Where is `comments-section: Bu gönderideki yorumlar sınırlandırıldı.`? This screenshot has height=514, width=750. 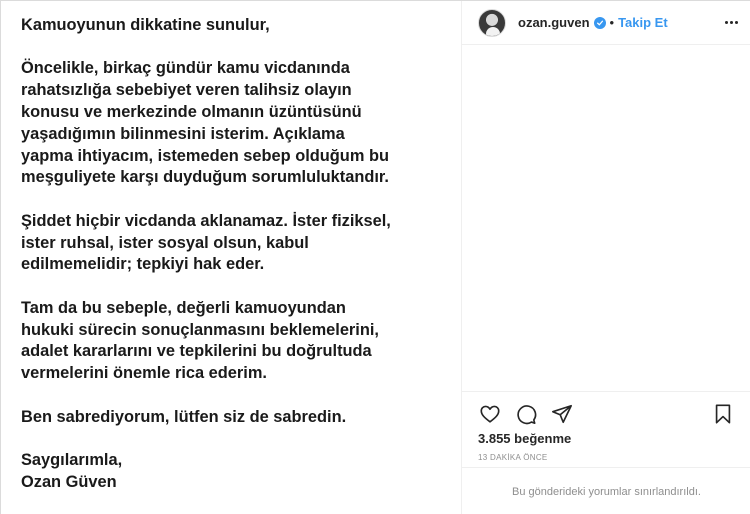
comments-section: Bu gönderideki yorumlar sınırlandırıldı. is located at coordinates (606, 490).